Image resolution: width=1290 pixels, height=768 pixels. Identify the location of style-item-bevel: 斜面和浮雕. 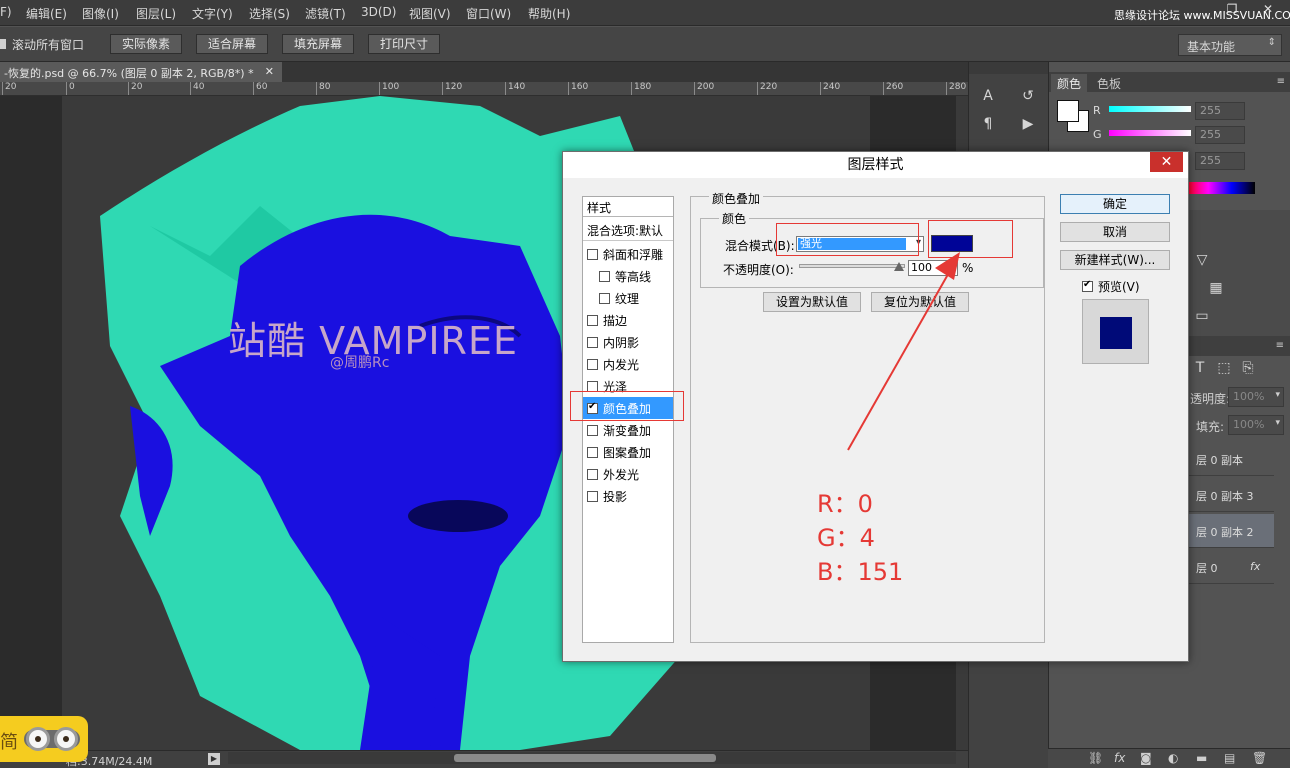
(628, 254).